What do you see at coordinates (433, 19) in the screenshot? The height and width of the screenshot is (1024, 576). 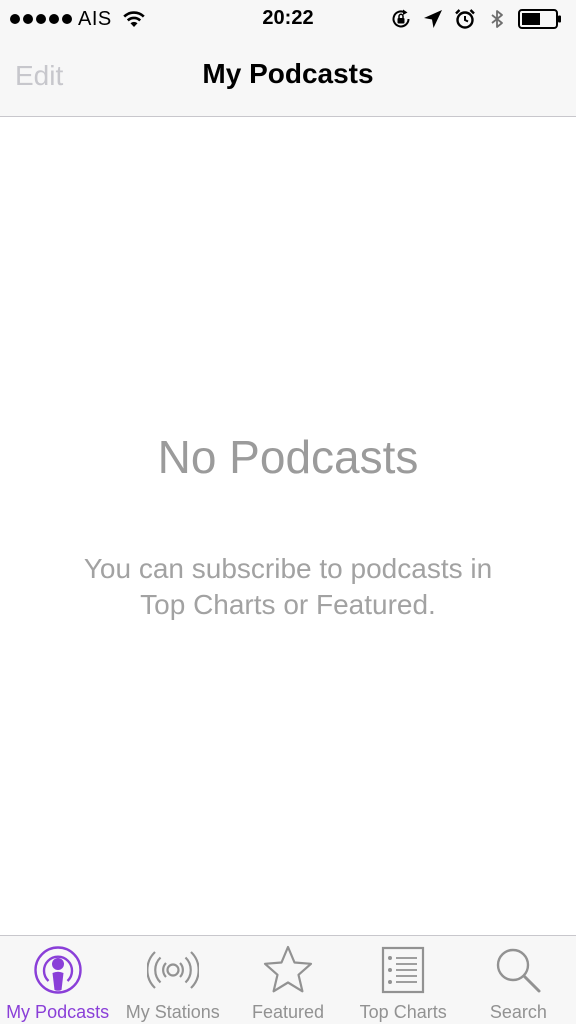 I see `location-arrow-icon` at bounding box center [433, 19].